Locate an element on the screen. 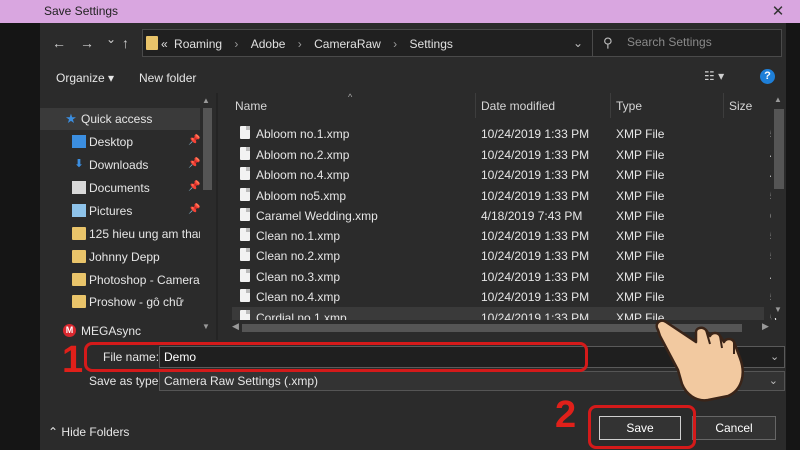 The width and height of the screenshot is (800, 450). sidebar-item-downloads: ⬇ Downloads 📌 is located at coordinates (121, 165).